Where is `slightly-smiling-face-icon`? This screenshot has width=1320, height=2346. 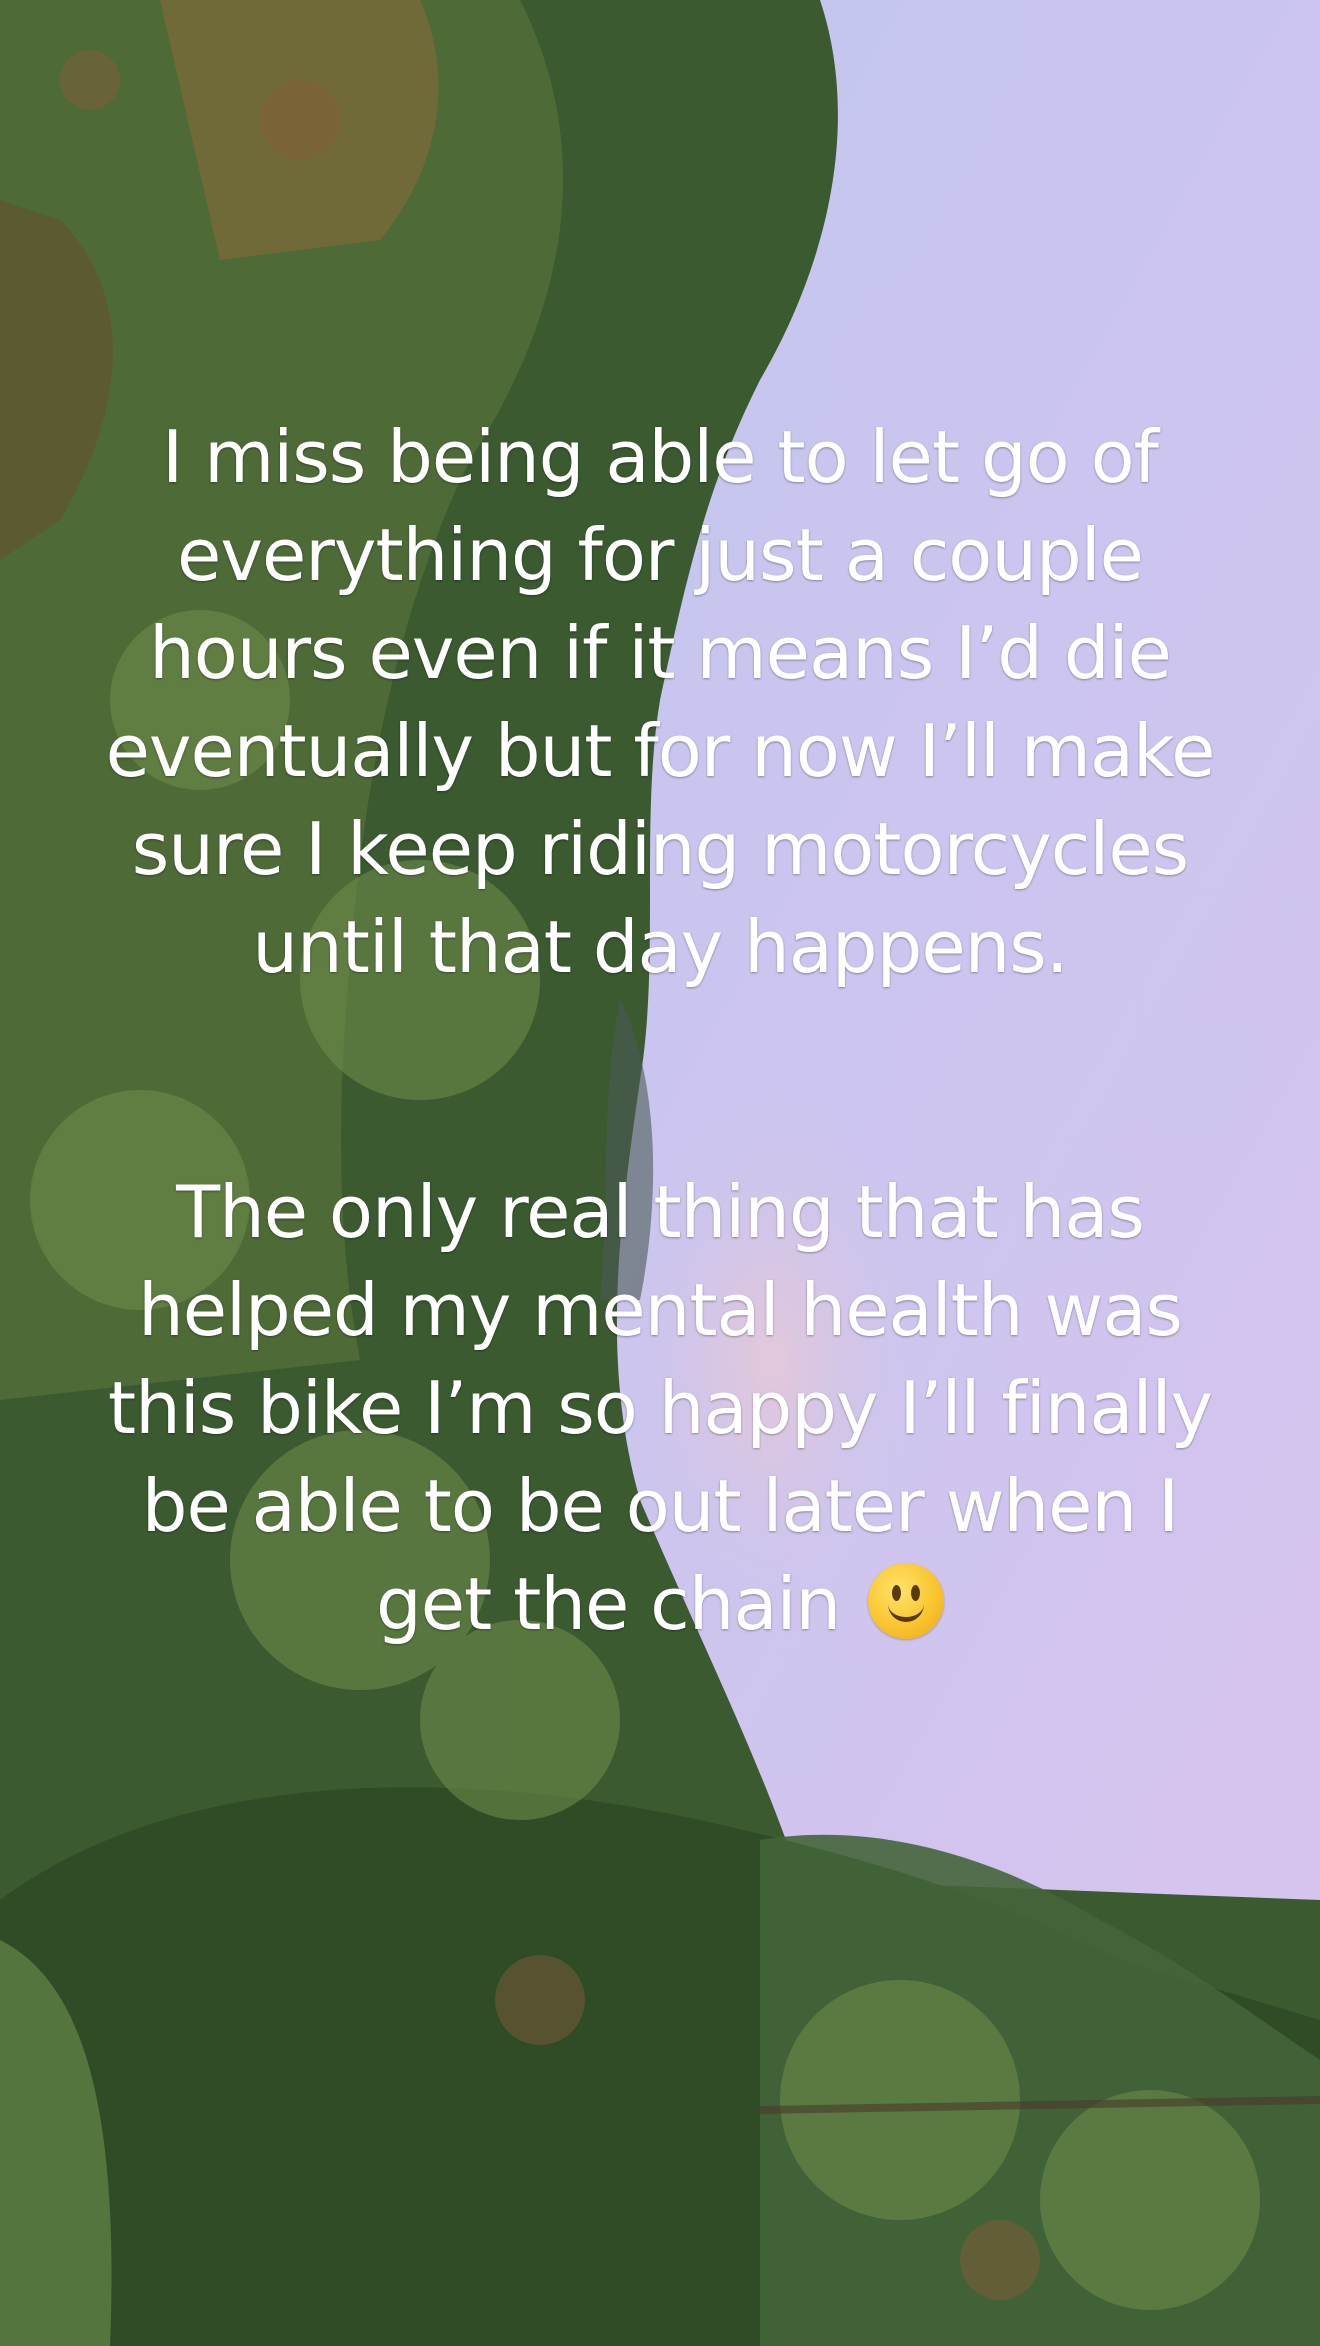 slightly-smiling-face-icon is located at coordinates (906, 1601).